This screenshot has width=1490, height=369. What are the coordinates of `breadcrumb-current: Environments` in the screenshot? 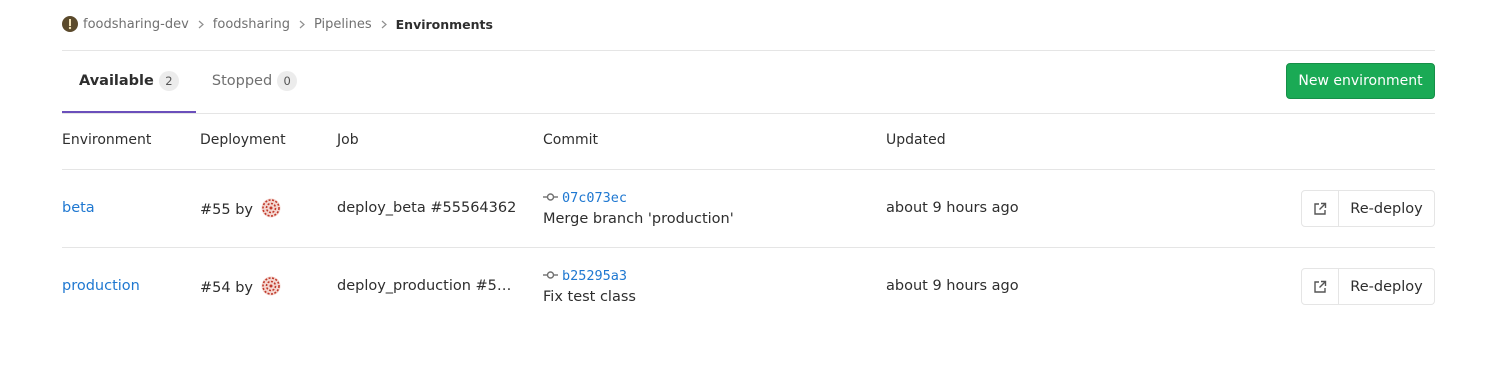 It's located at (444, 24).